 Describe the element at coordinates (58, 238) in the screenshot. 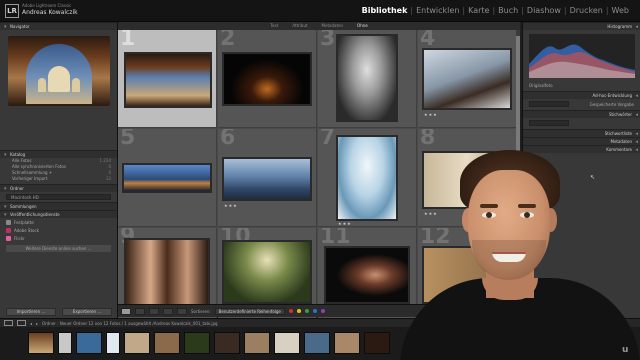

I see `publish-item: Flickr` at that location.